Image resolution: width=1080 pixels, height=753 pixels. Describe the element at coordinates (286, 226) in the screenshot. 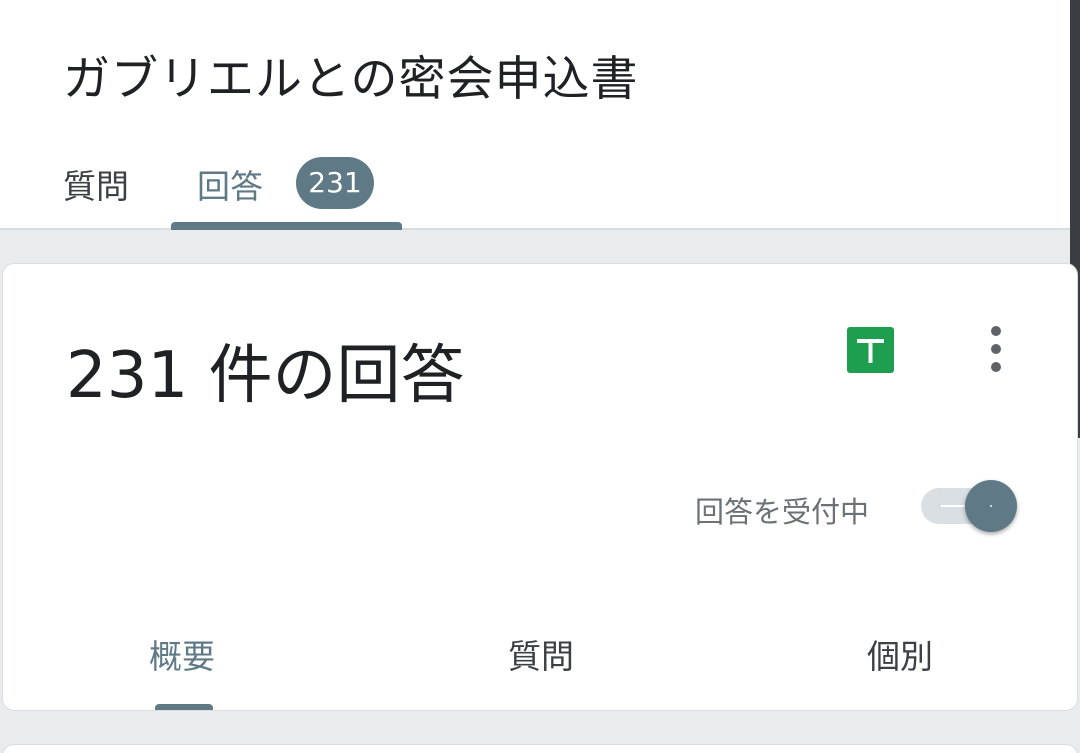

I see `active-tab-indicator` at that location.